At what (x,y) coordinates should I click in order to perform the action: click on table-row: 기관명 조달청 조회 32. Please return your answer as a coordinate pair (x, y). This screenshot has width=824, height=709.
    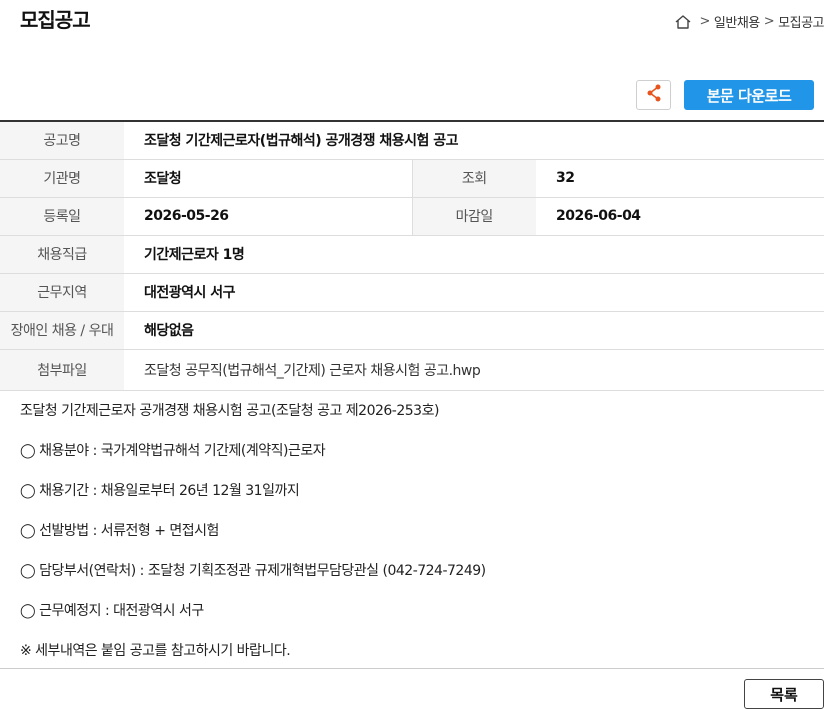
    Looking at the image, I should click on (412, 178).